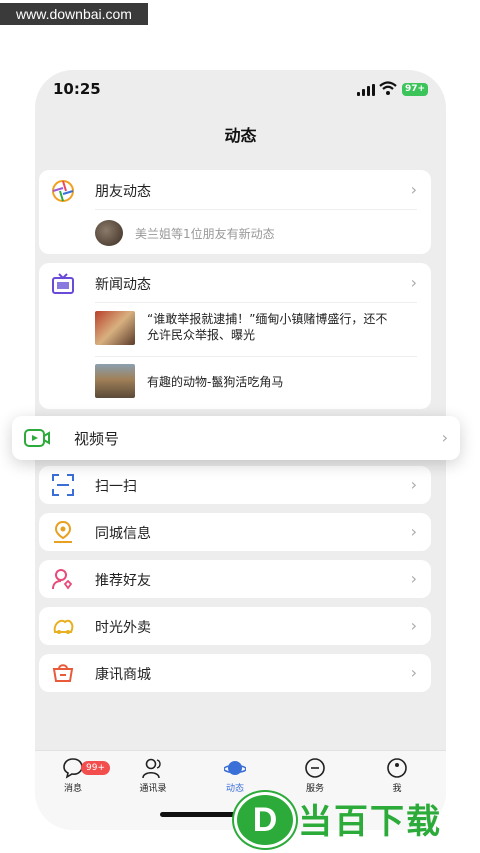 The image size is (480, 853). What do you see at coordinates (123, 192) in the screenshot?
I see `moments-label: 朋友动态` at bounding box center [123, 192].